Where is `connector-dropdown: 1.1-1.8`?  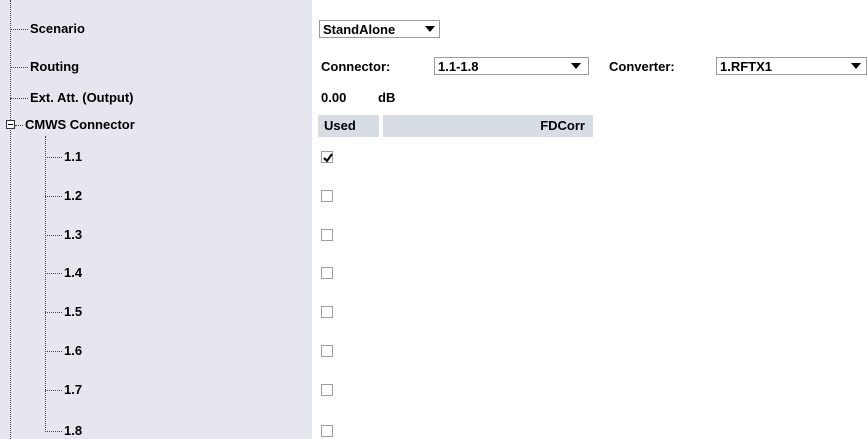
connector-dropdown: 1.1-1.8 is located at coordinates (511, 66).